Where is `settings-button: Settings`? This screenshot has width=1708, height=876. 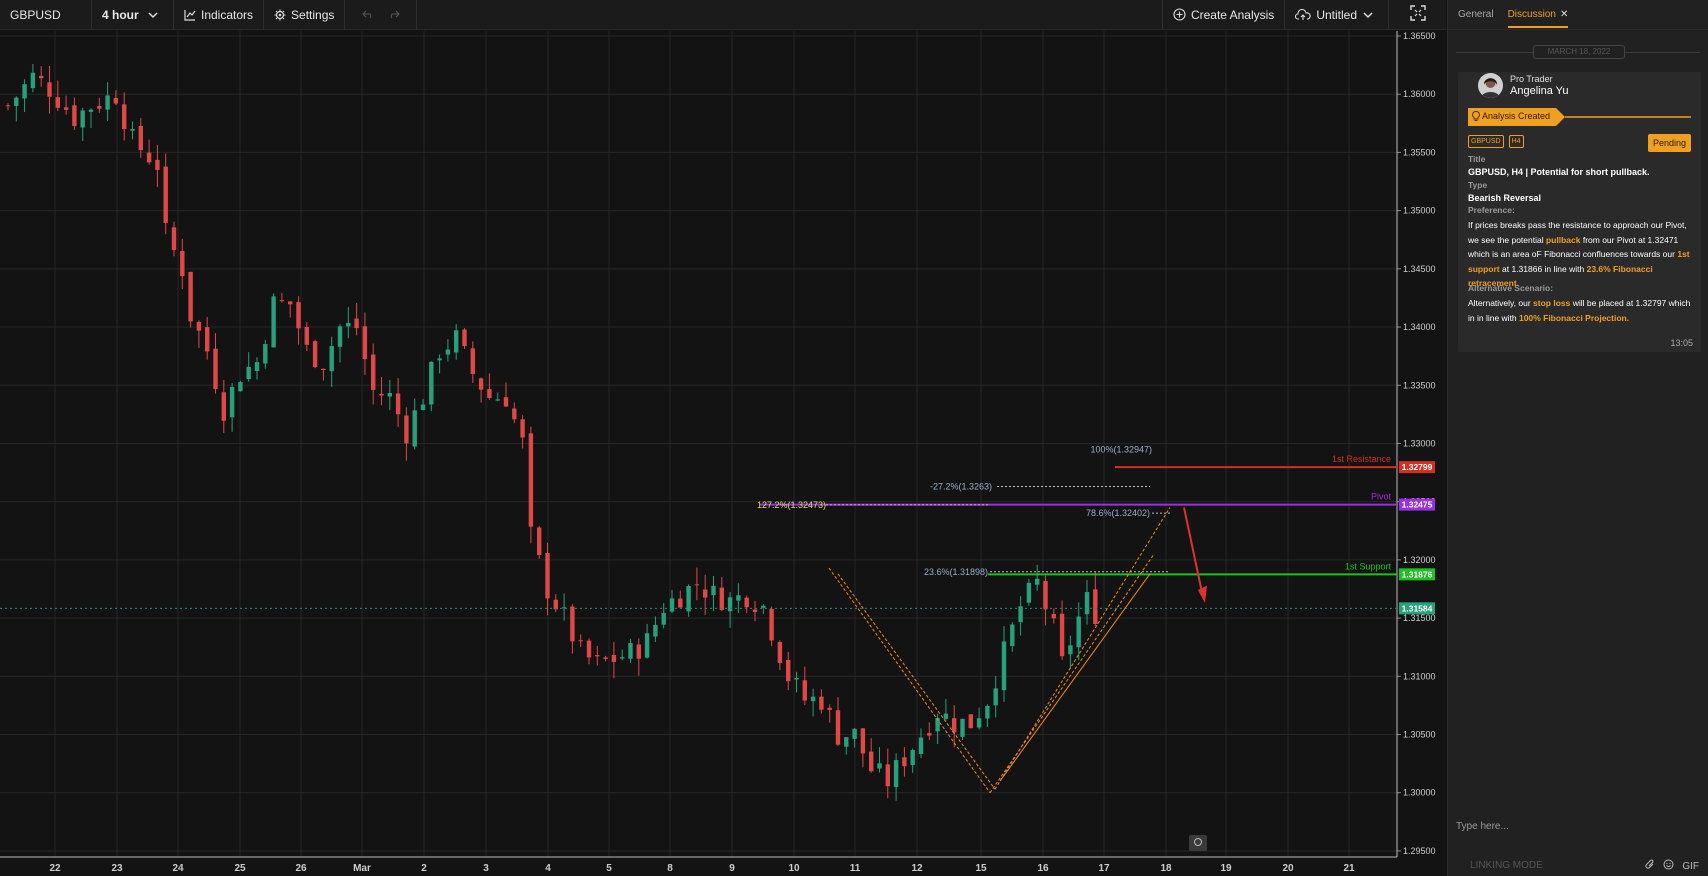
settings-button: Settings is located at coordinates (305, 15).